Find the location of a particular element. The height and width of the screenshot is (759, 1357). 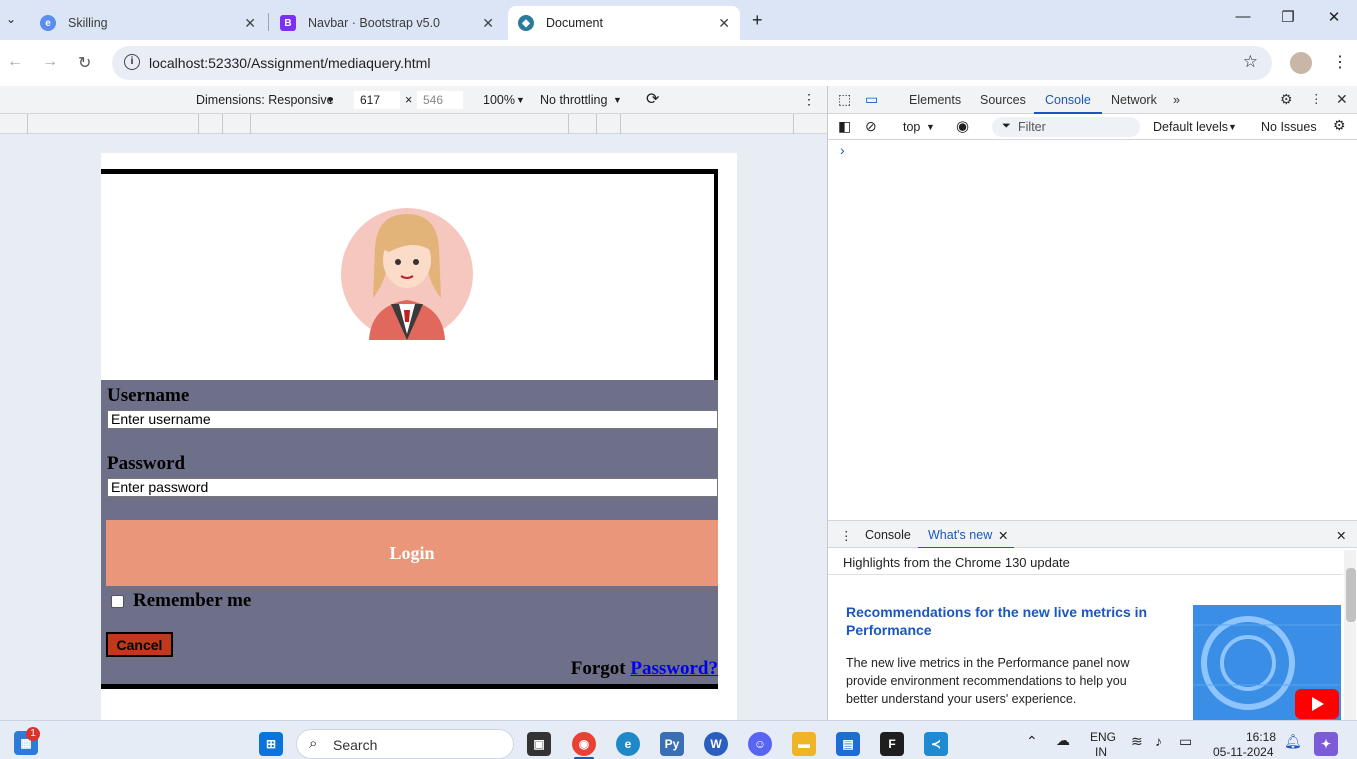

back-icon: ← is located at coordinates (15, 62).